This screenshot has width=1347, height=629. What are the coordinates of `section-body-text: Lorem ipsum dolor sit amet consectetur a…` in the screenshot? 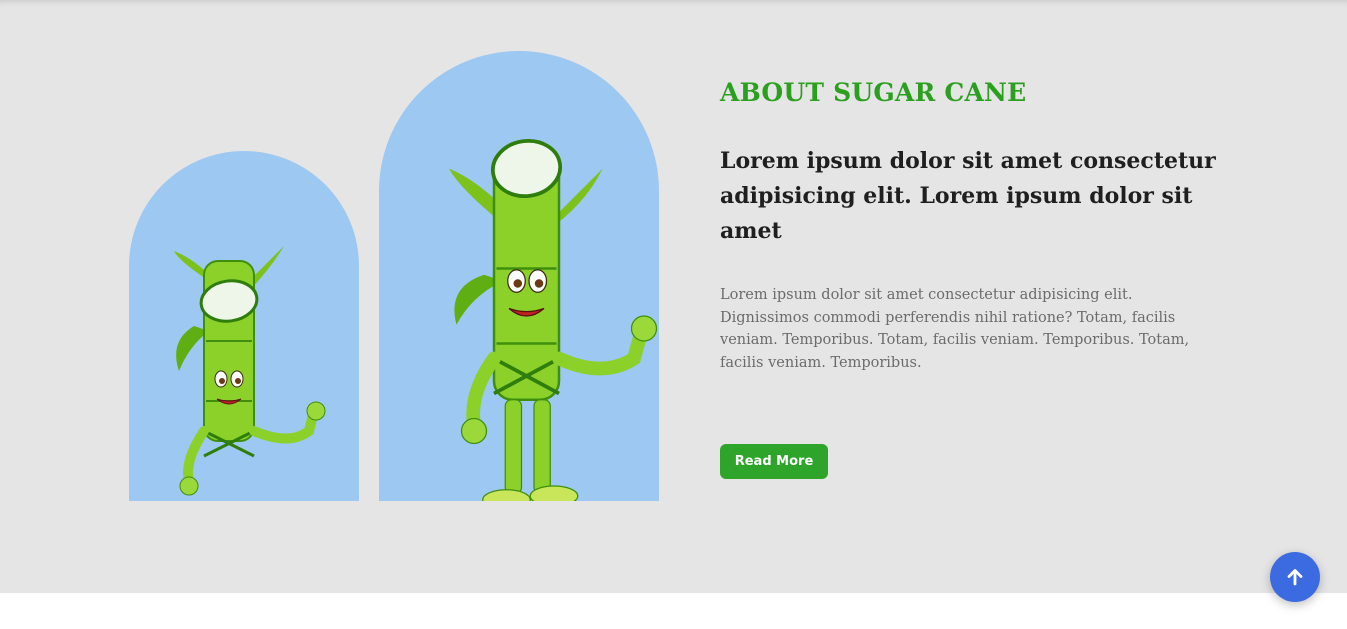 It's located at (955, 329).